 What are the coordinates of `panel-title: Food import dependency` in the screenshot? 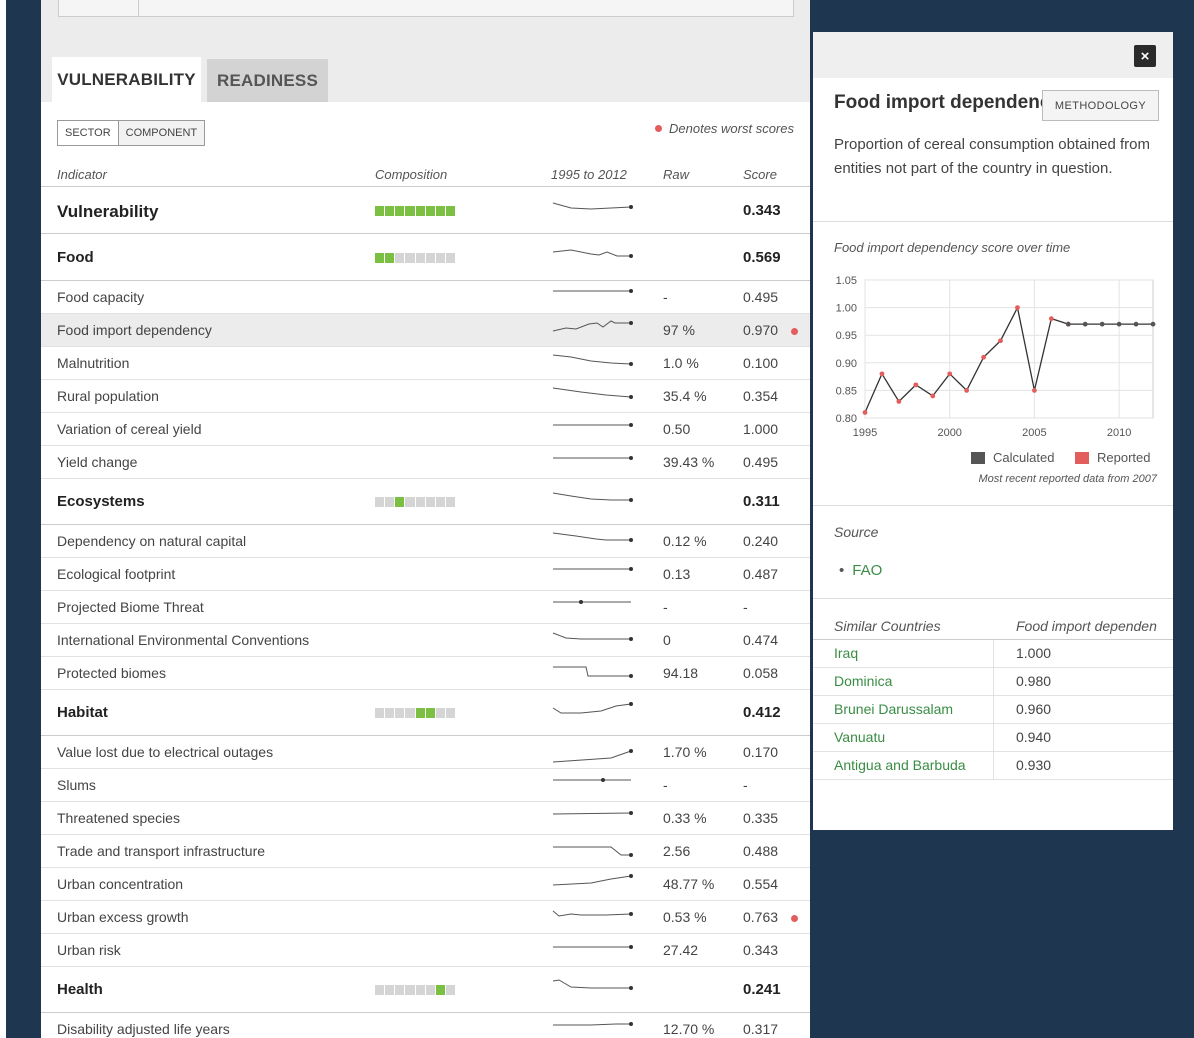 It's located at (947, 102).